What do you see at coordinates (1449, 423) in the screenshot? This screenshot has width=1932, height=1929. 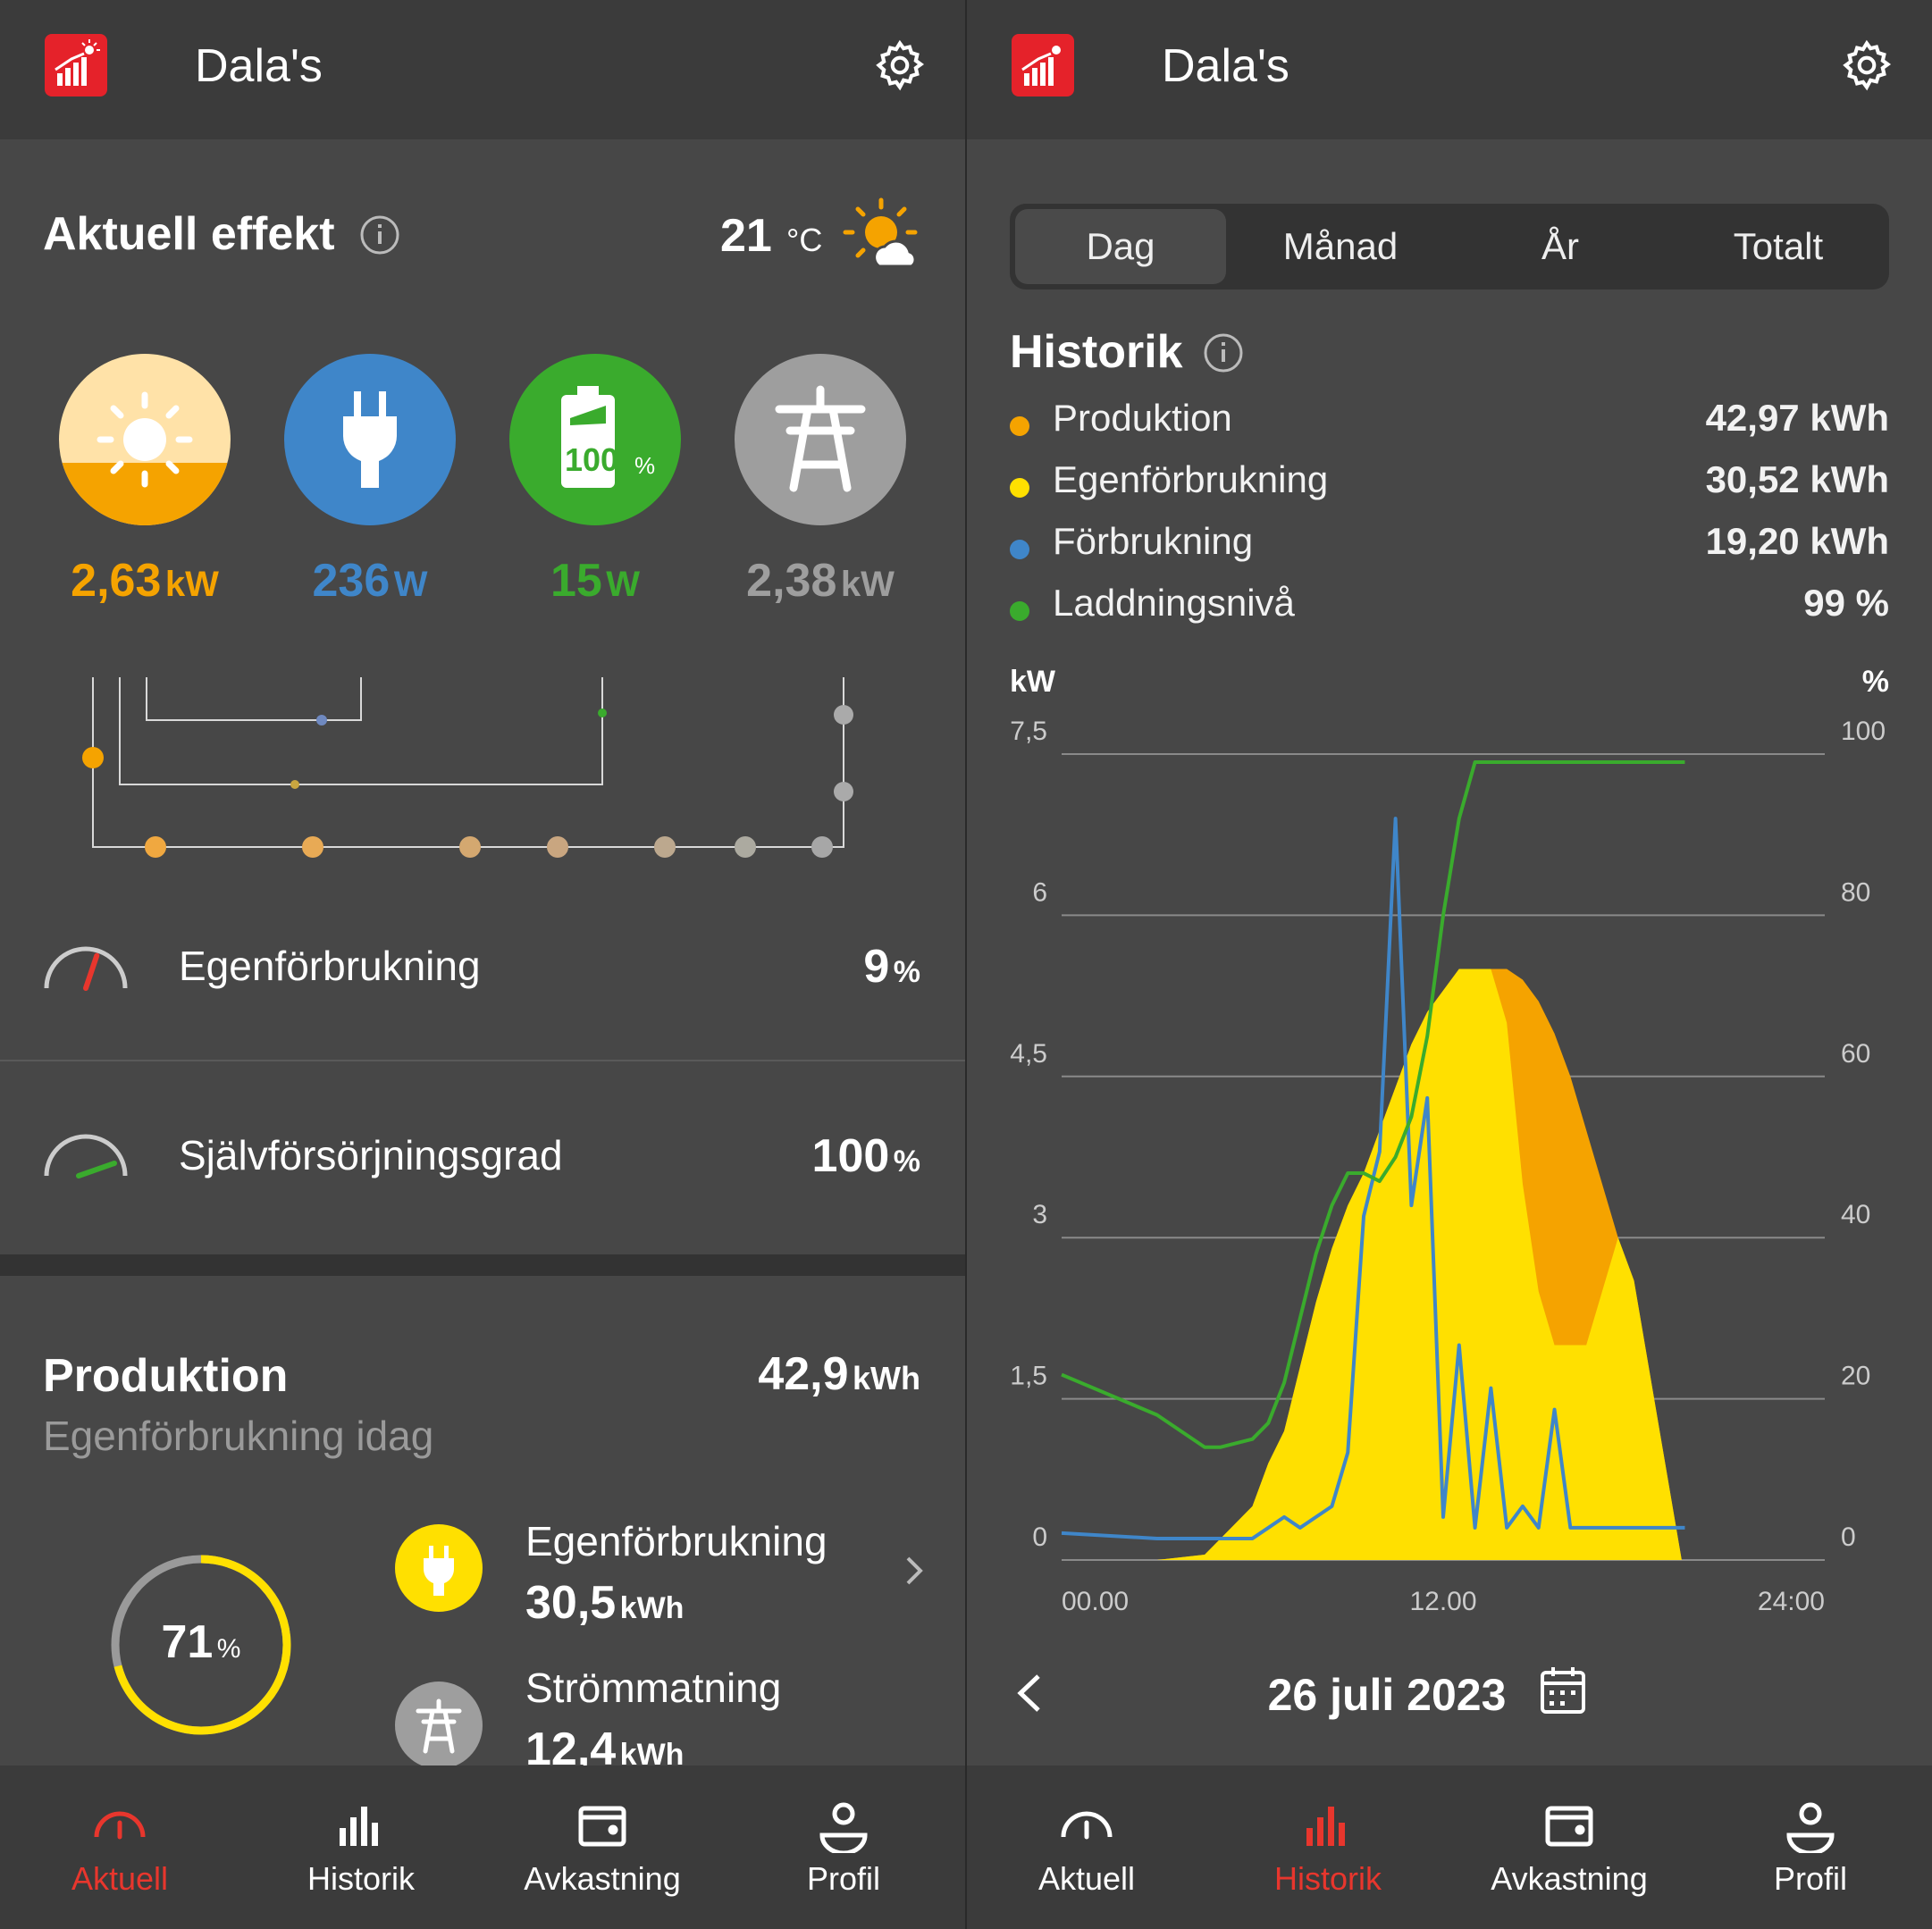 I see `legend-item: Produktion 42,97 kWh` at bounding box center [1449, 423].